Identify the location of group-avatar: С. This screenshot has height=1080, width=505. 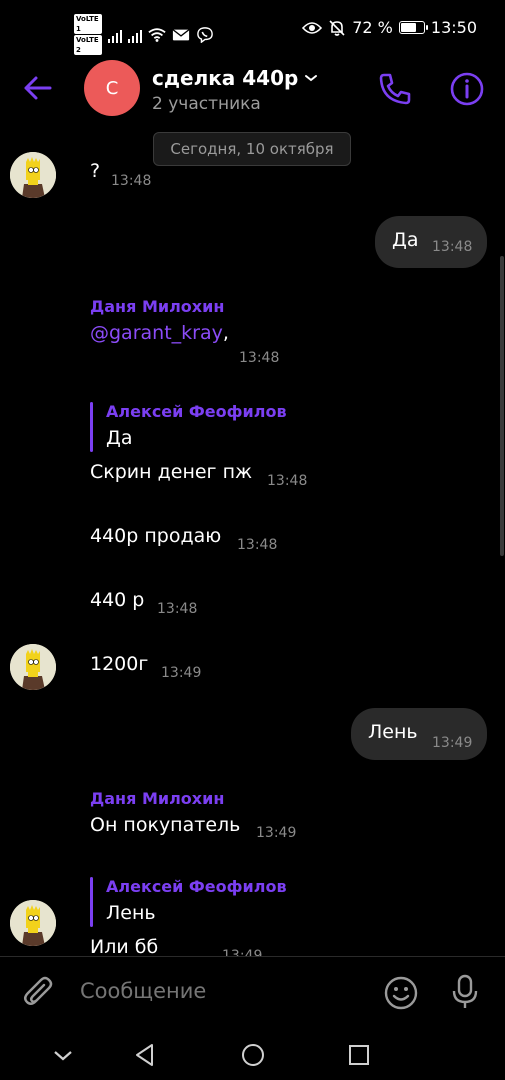
(112, 88).